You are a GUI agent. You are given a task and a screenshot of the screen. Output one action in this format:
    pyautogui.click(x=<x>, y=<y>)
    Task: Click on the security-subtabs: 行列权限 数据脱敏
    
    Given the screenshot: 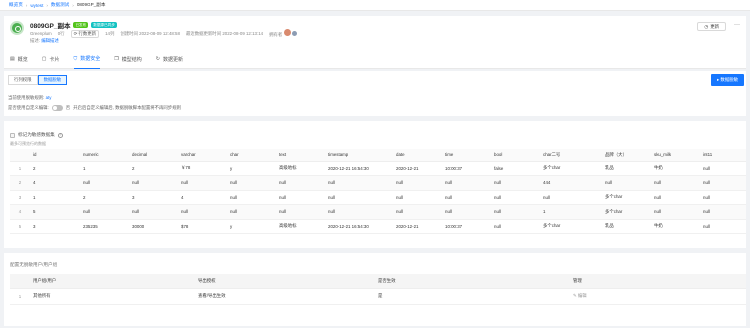 What is the action you would take?
    pyautogui.click(x=38, y=80)
    